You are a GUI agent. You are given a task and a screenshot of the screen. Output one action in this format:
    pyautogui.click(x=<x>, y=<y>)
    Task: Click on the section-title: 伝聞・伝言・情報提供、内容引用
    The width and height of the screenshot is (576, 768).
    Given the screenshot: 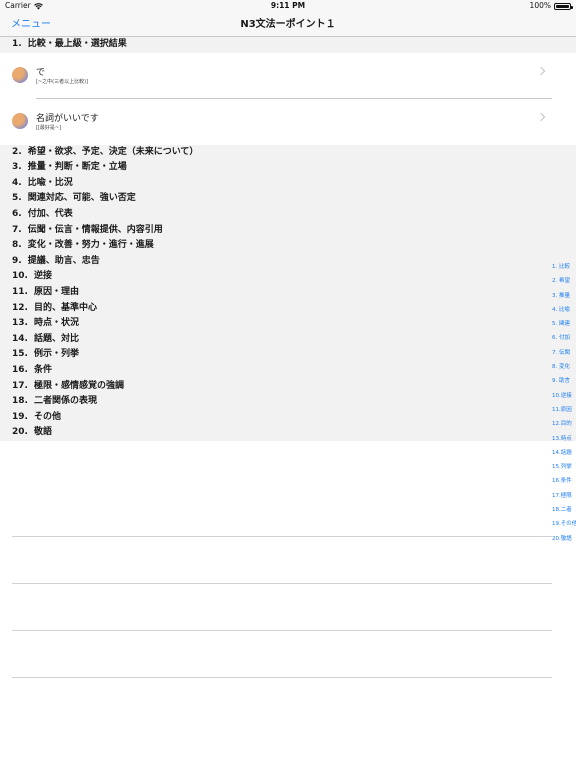 What is the action you would take?
    pyautogui.click(x=95, y=229)
    